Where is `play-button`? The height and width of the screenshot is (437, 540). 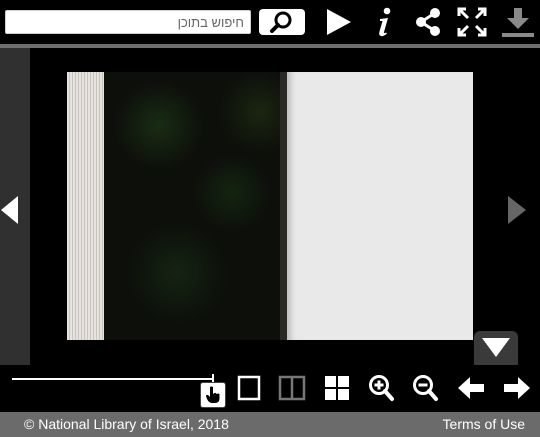 play-button is located at coordinates (338, 22).